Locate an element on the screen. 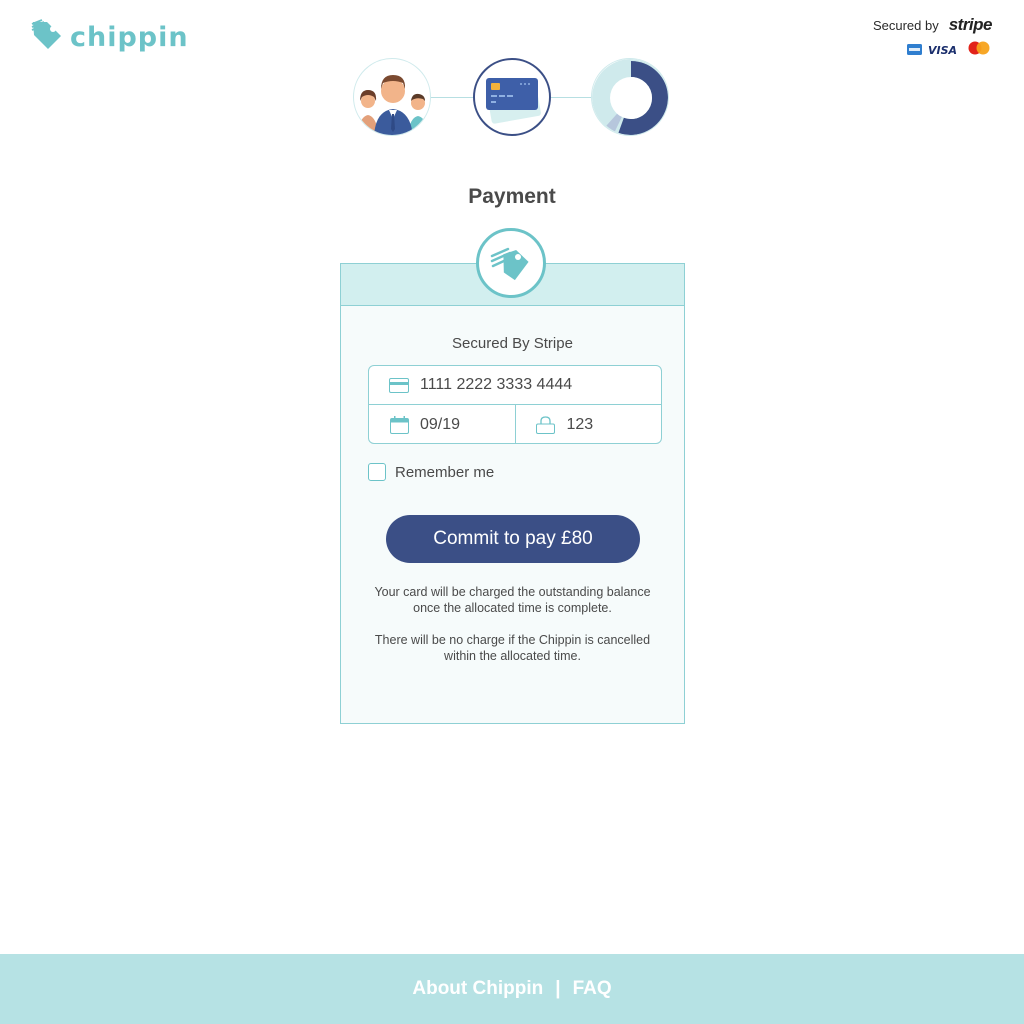 Image resolution: width=1024 pixels, height=1024 pixels. tag-badge is located at coordinates (511, 263).